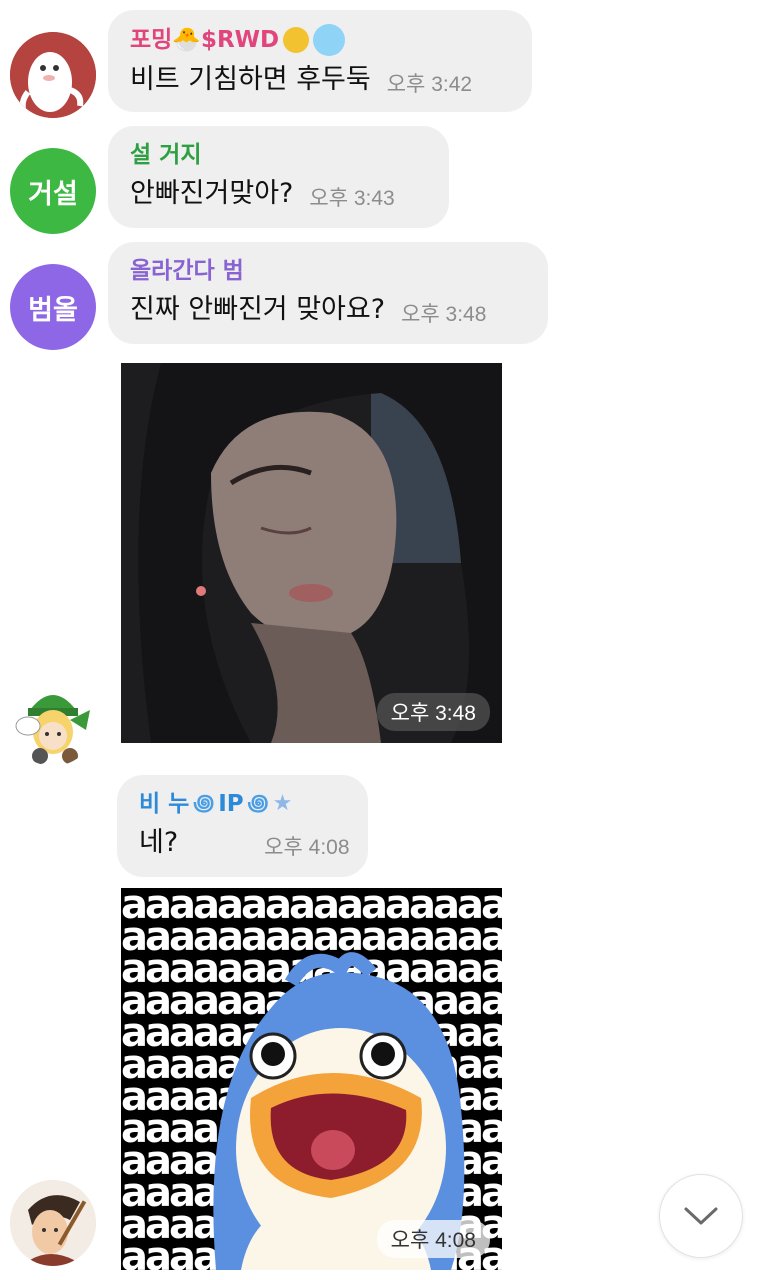 The image size is (761, 1280). I want to click on message-bubble: 비 누 ꩜ IP ꩜ ★ 네? 오후 4:08, so click(242, 826).